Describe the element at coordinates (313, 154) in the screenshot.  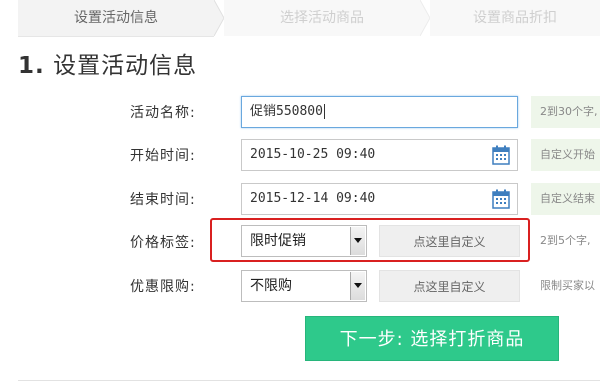
I see `start-time-value: 2015-10-25 09:40` at that location.